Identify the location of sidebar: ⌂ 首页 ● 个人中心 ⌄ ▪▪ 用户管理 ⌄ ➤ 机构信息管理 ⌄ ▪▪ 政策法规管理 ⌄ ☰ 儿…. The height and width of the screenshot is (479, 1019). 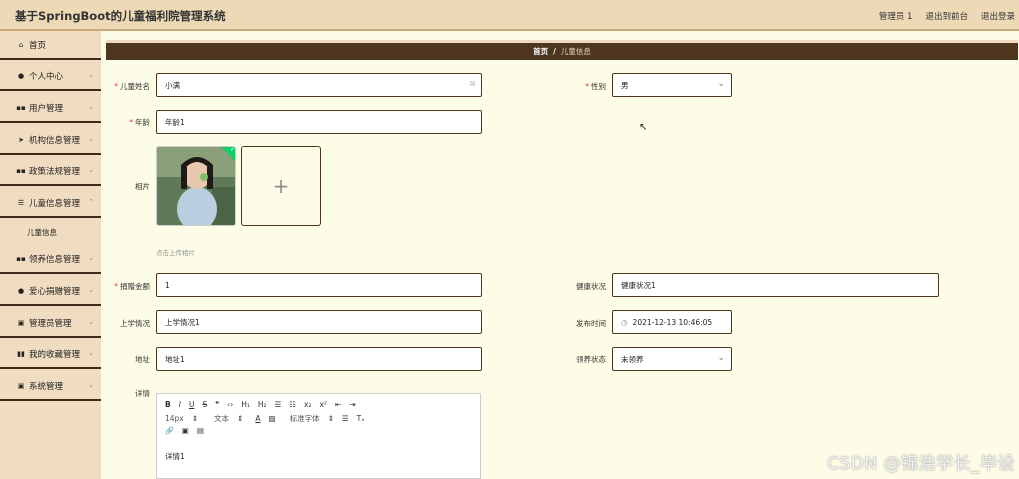
(50, 255).